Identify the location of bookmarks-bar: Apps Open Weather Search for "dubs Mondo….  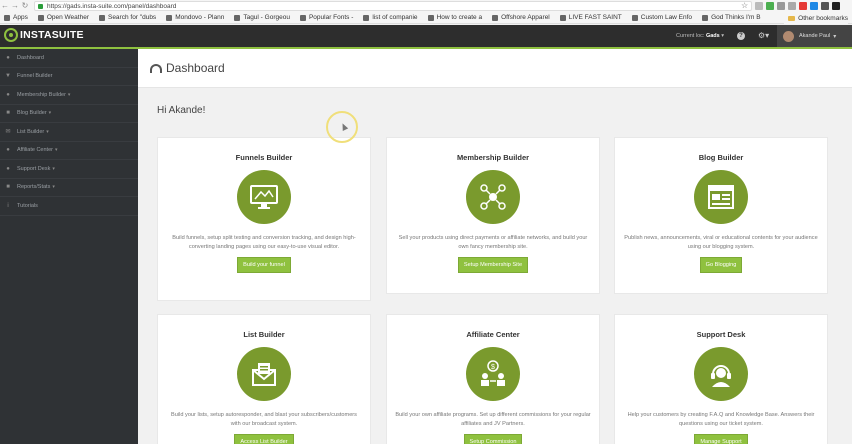
(426, 18).